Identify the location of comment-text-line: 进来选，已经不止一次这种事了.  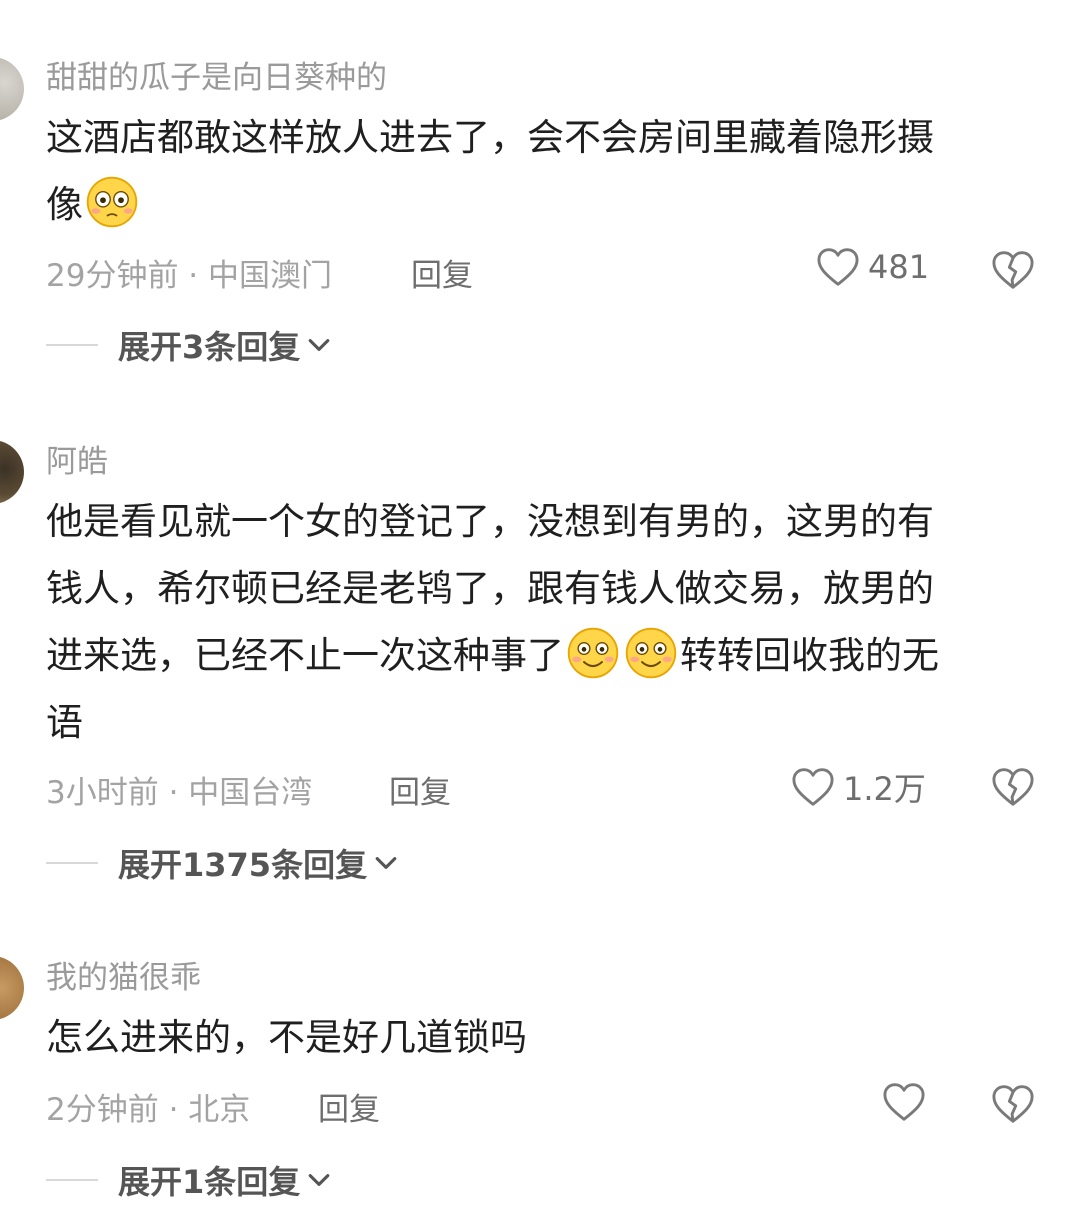
(305, 655).